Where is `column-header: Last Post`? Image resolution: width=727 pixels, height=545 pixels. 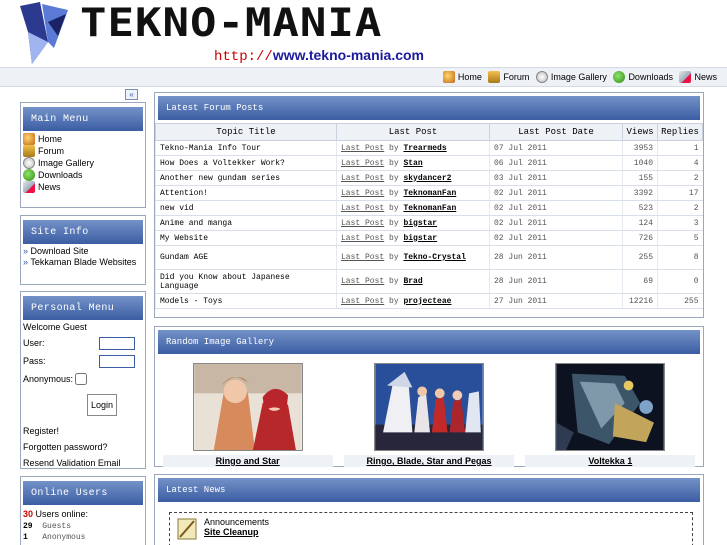
column-header: Last Post is located at coordinates (413, 132).